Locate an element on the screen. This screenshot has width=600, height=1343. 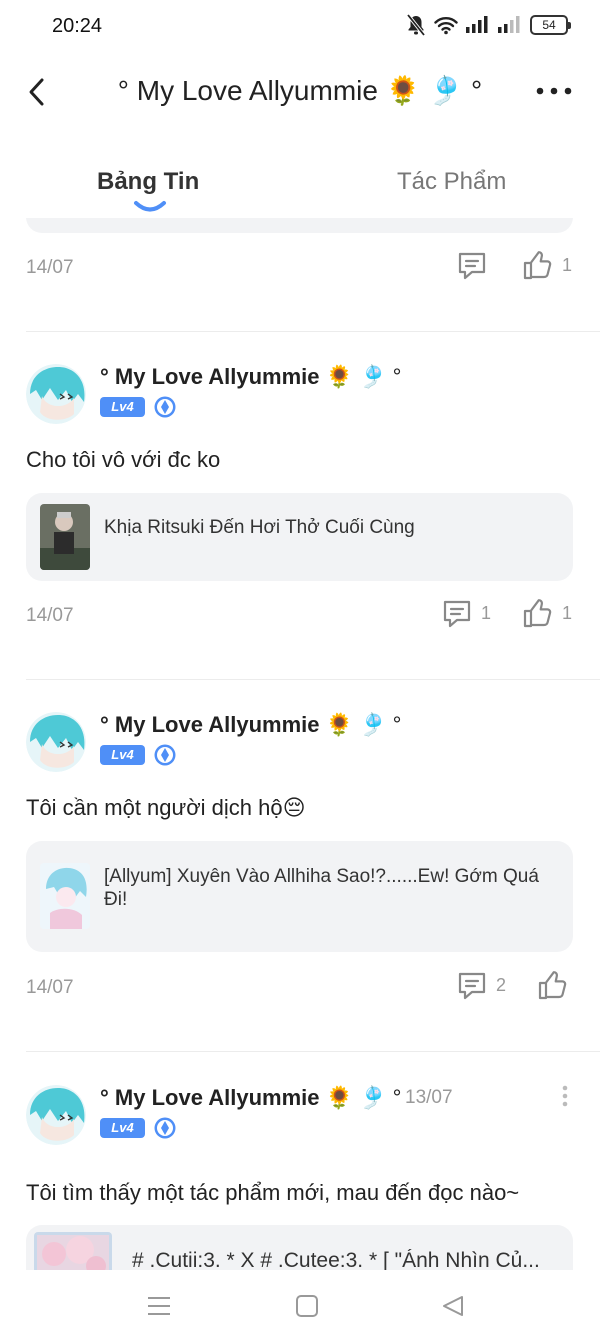
signal-weak-icon is located at coordinates (509, 24).